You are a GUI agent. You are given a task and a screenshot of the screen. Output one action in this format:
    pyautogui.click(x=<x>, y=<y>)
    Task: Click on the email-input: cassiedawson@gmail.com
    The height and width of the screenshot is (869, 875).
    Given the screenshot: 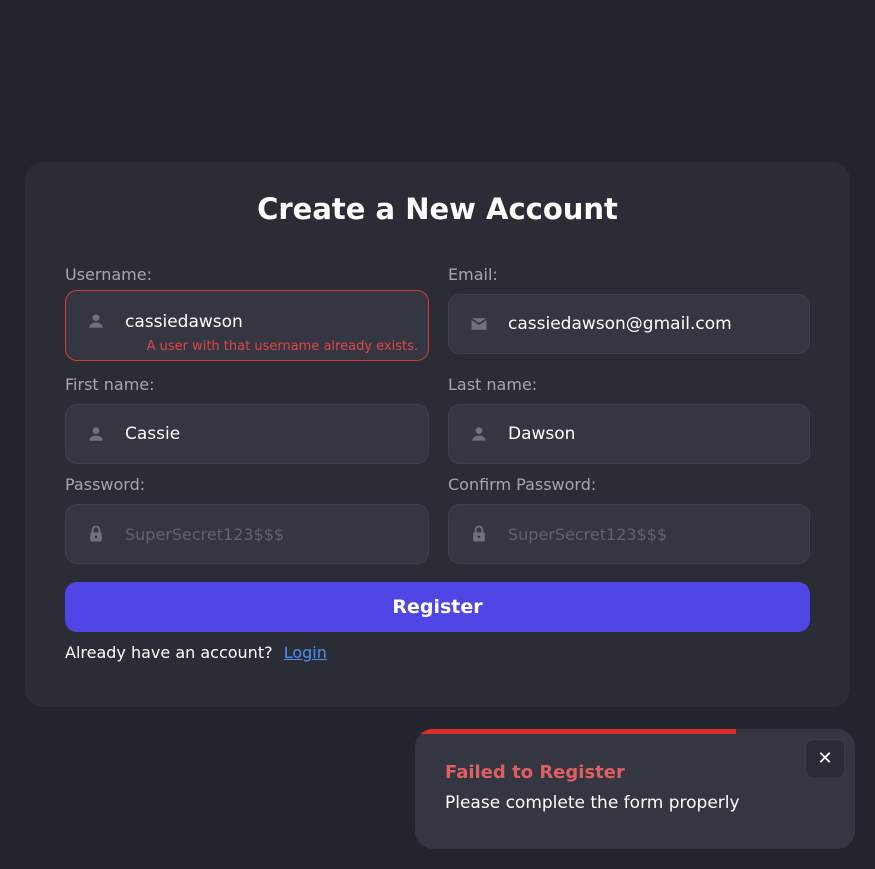 What is the action you would take?
    pyautogui.click(x=629, y=324)
    